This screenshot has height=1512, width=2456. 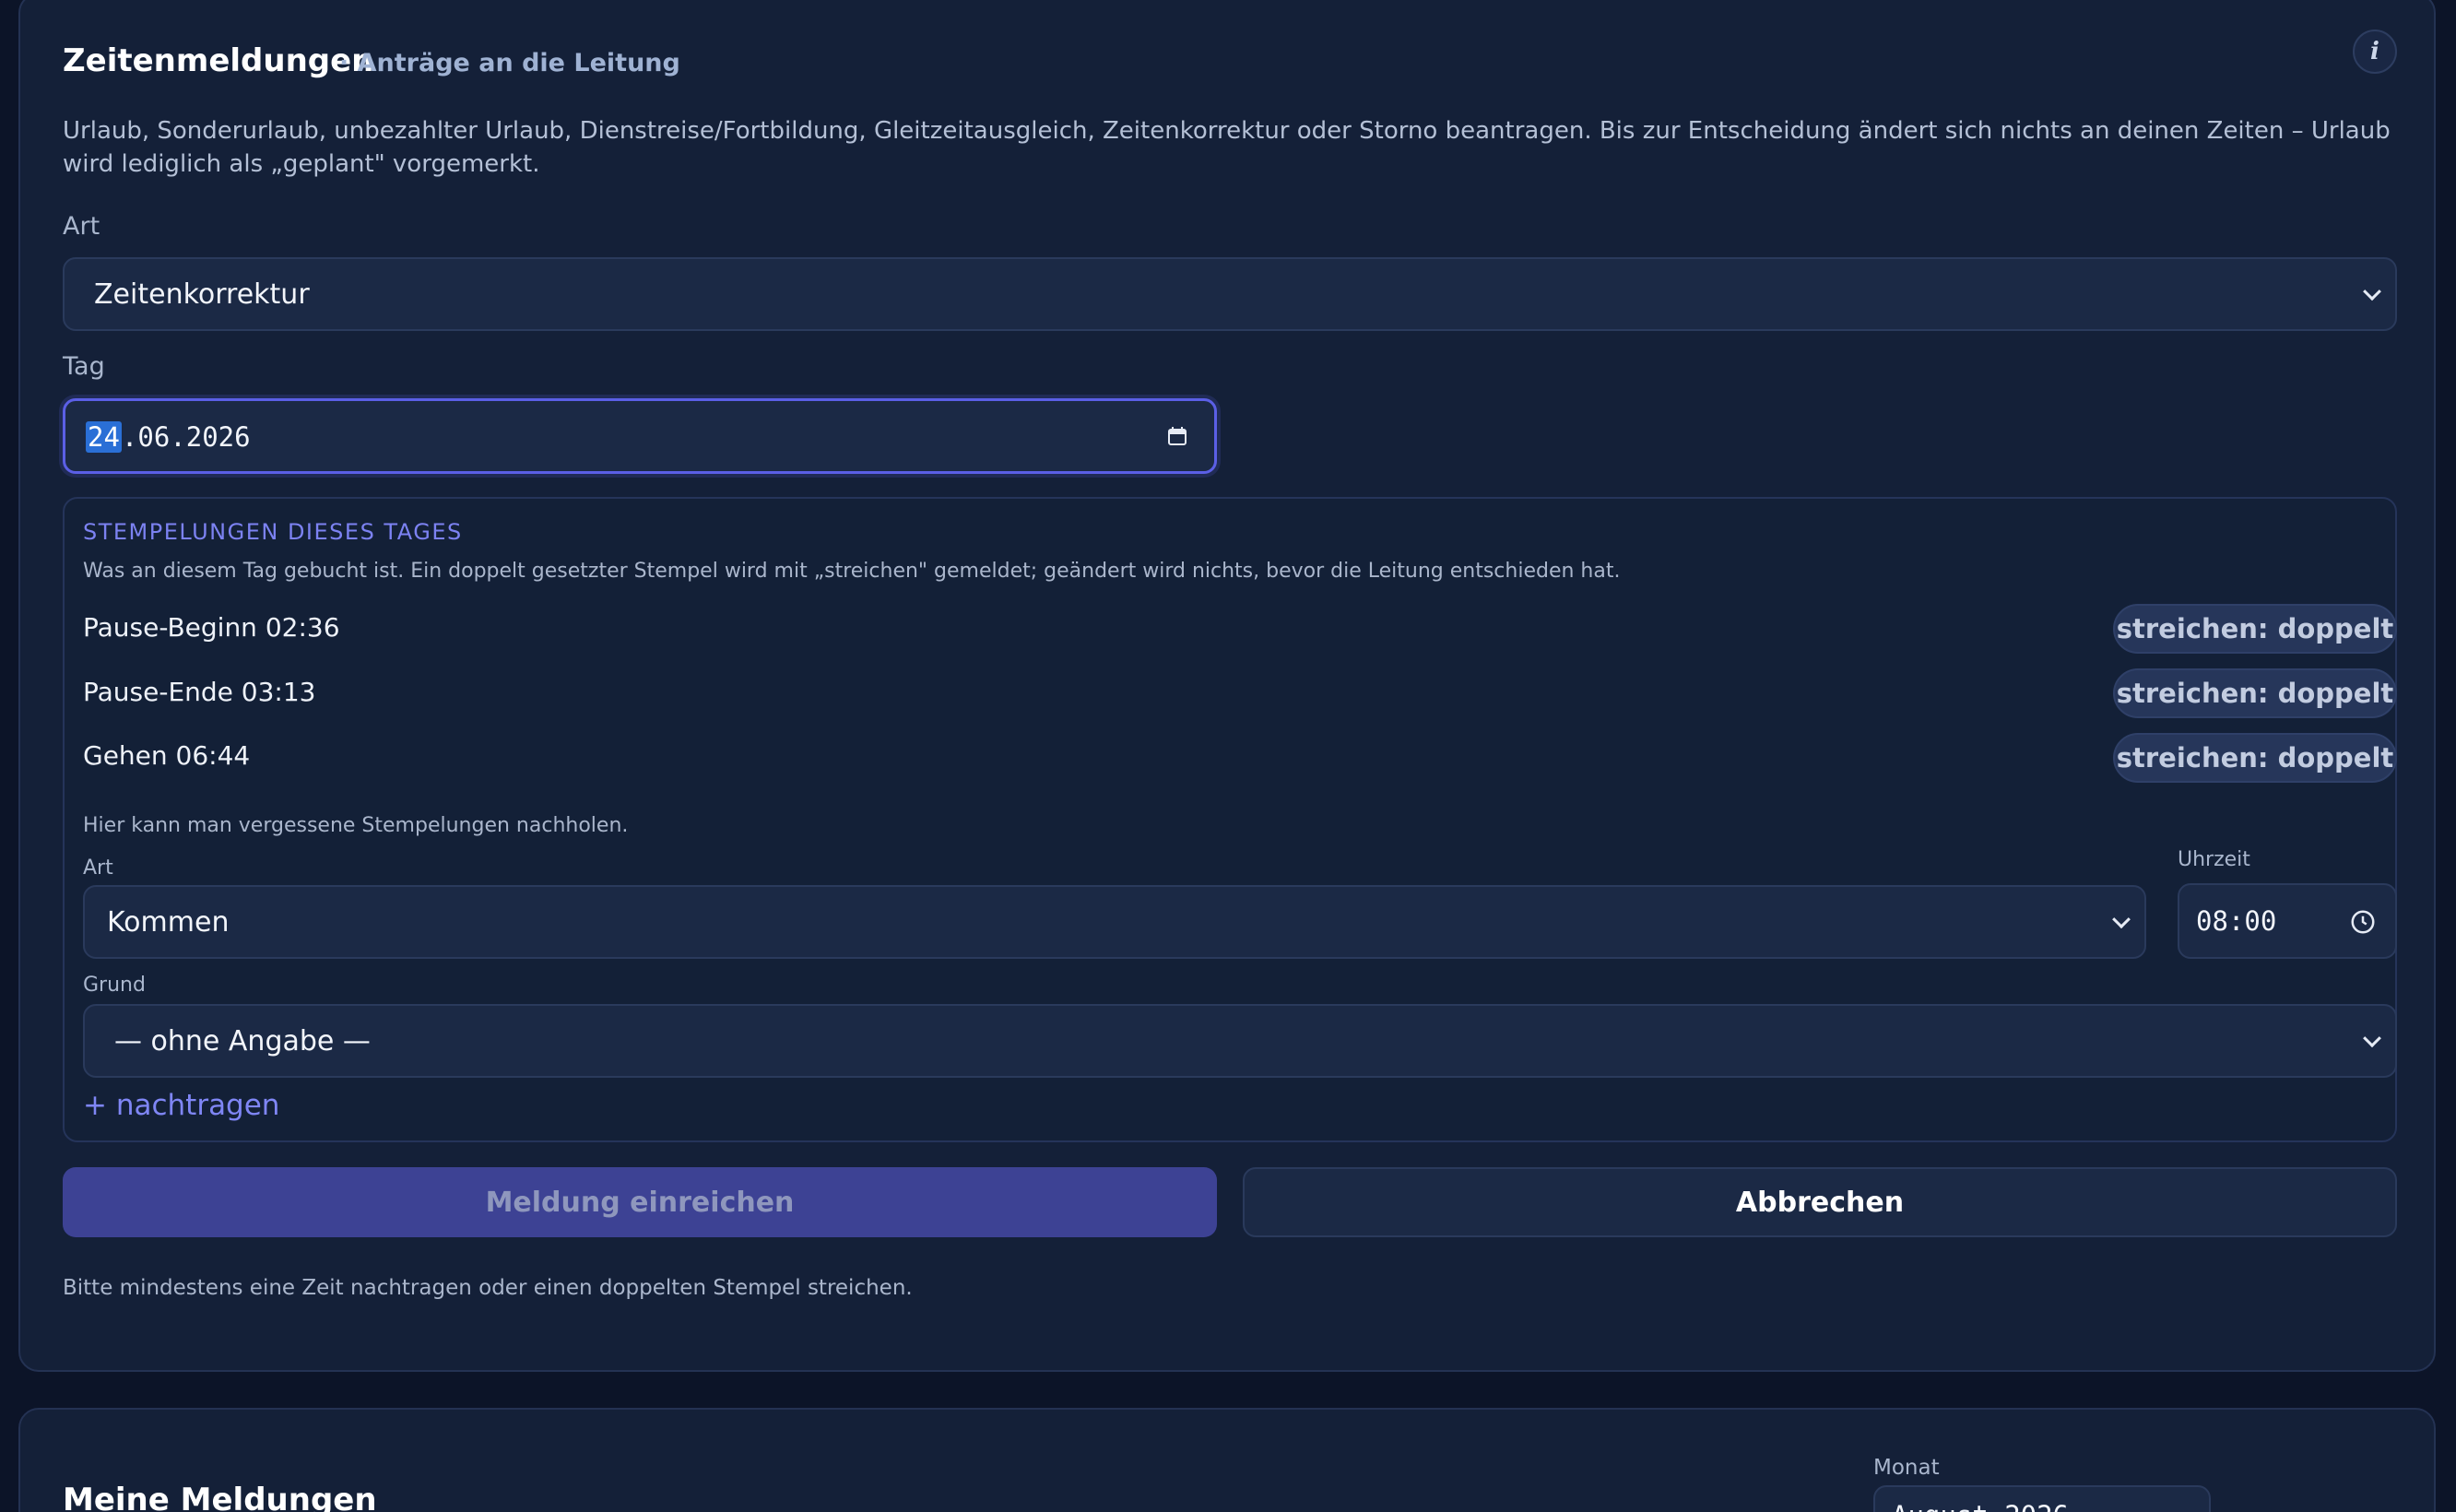 I want to click on art-label: Art, so click(x=81, y=226).